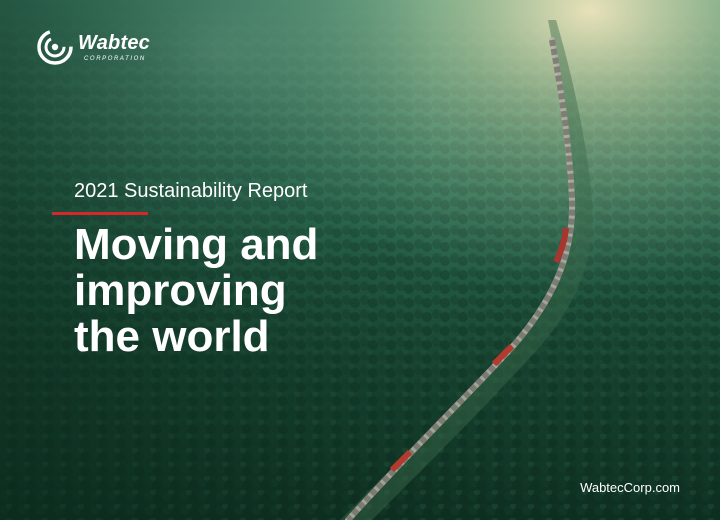  I want to click on accent-rule, so click(100, 213).